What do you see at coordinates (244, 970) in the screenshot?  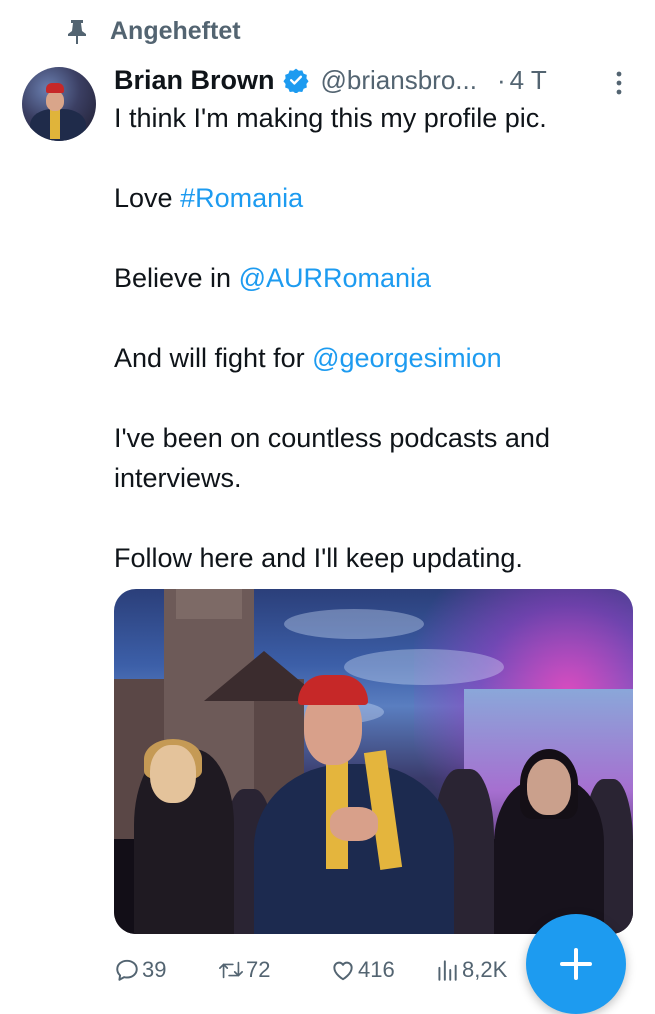 I see `retweet-button: 72` at bounding box center [244, 970].